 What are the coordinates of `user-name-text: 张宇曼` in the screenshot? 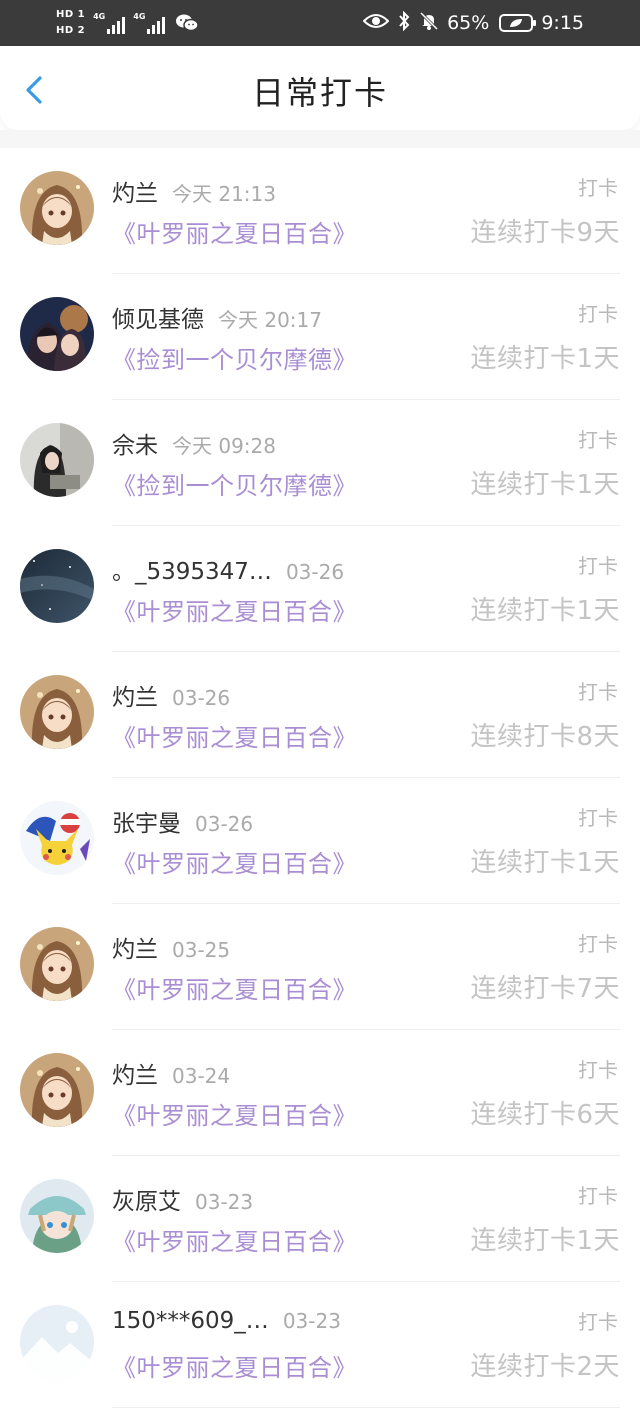 It's located at (146, 824).